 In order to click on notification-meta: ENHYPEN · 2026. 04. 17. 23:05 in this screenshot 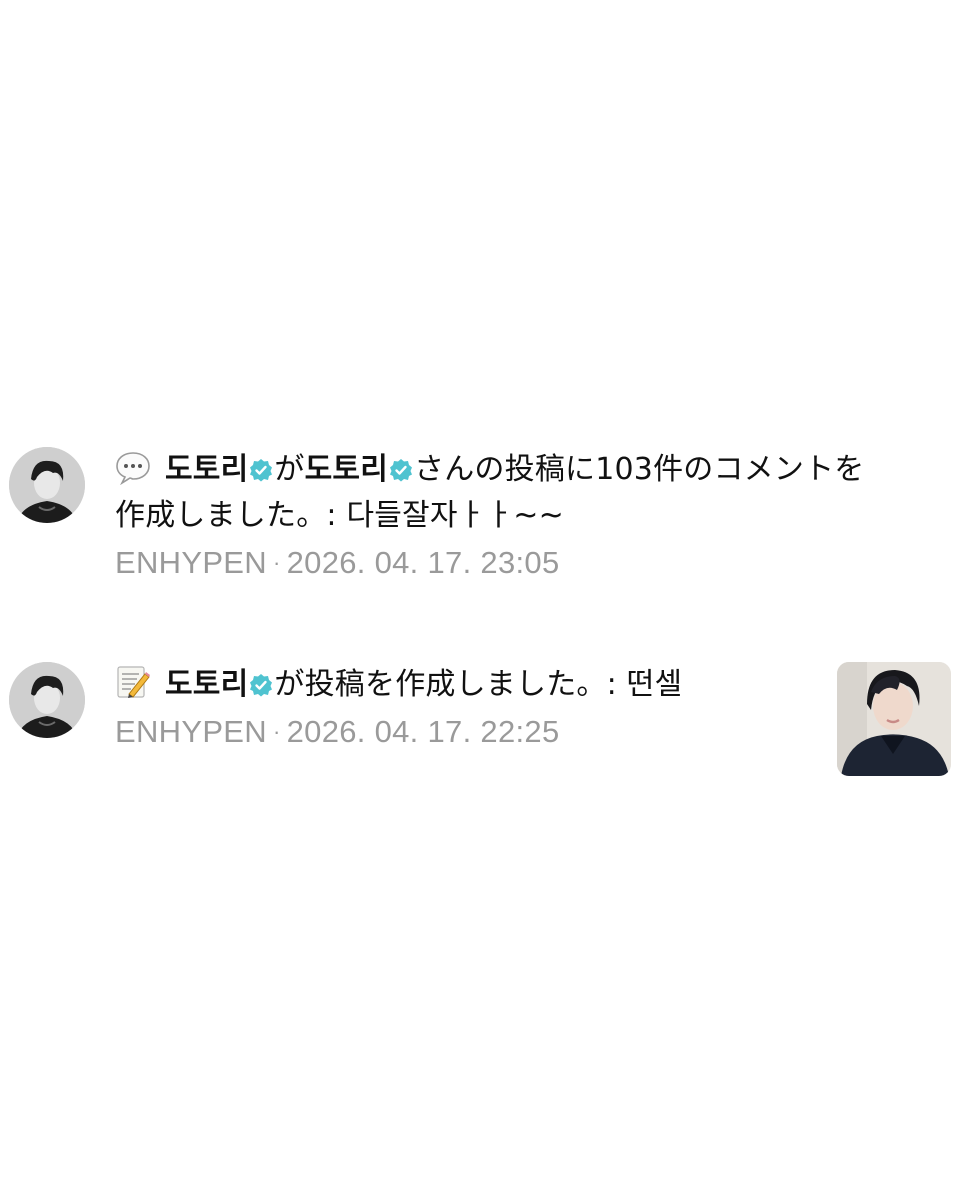, I will do `click(532, 563)`.